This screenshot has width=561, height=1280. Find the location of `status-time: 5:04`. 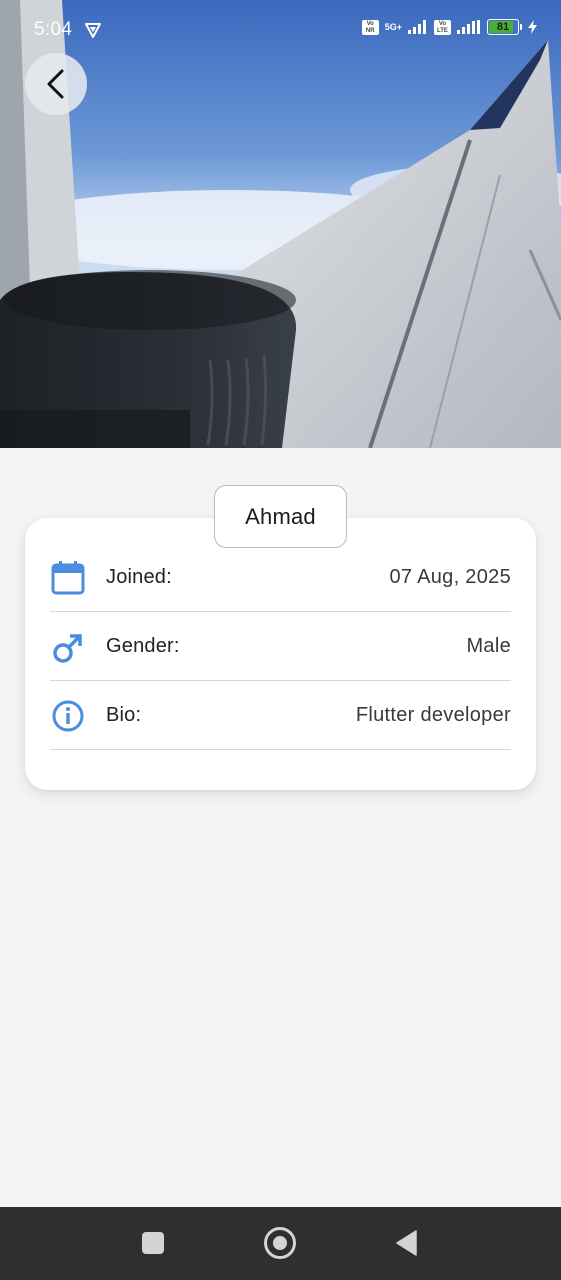

status-time: 5:04 is located at coordinates (53, 29).